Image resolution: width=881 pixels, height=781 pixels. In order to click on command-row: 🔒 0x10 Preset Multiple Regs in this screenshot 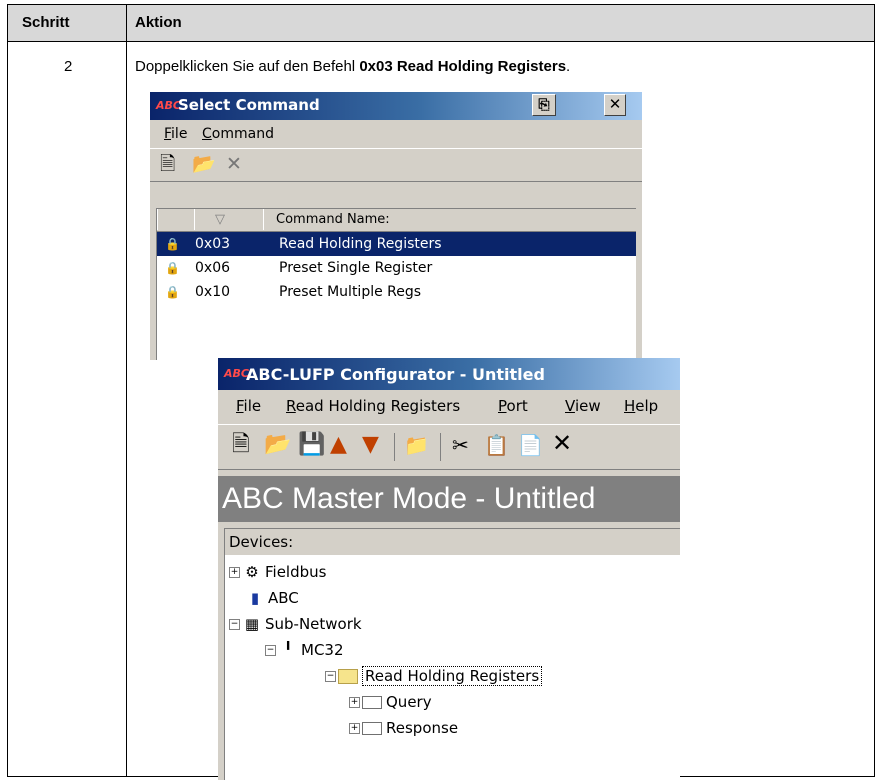, I will do `click(396, 292)`.